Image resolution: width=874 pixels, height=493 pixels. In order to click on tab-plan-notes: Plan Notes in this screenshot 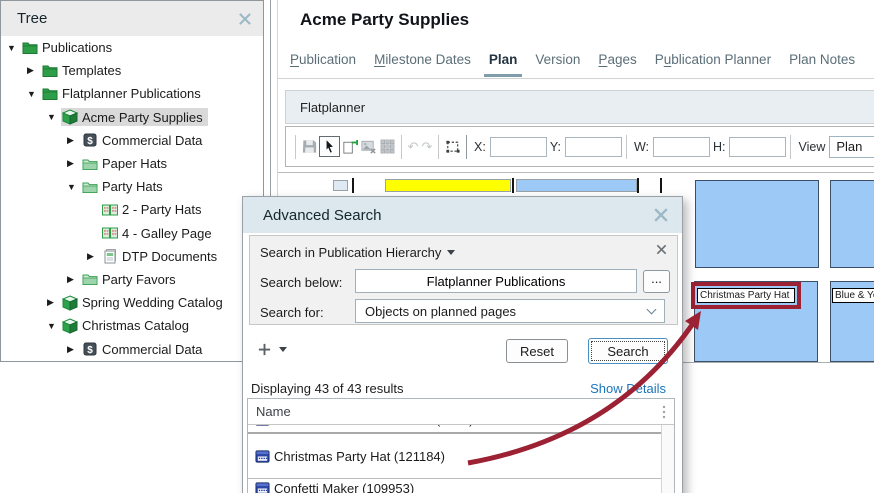, I will do `click(822, 61)`.